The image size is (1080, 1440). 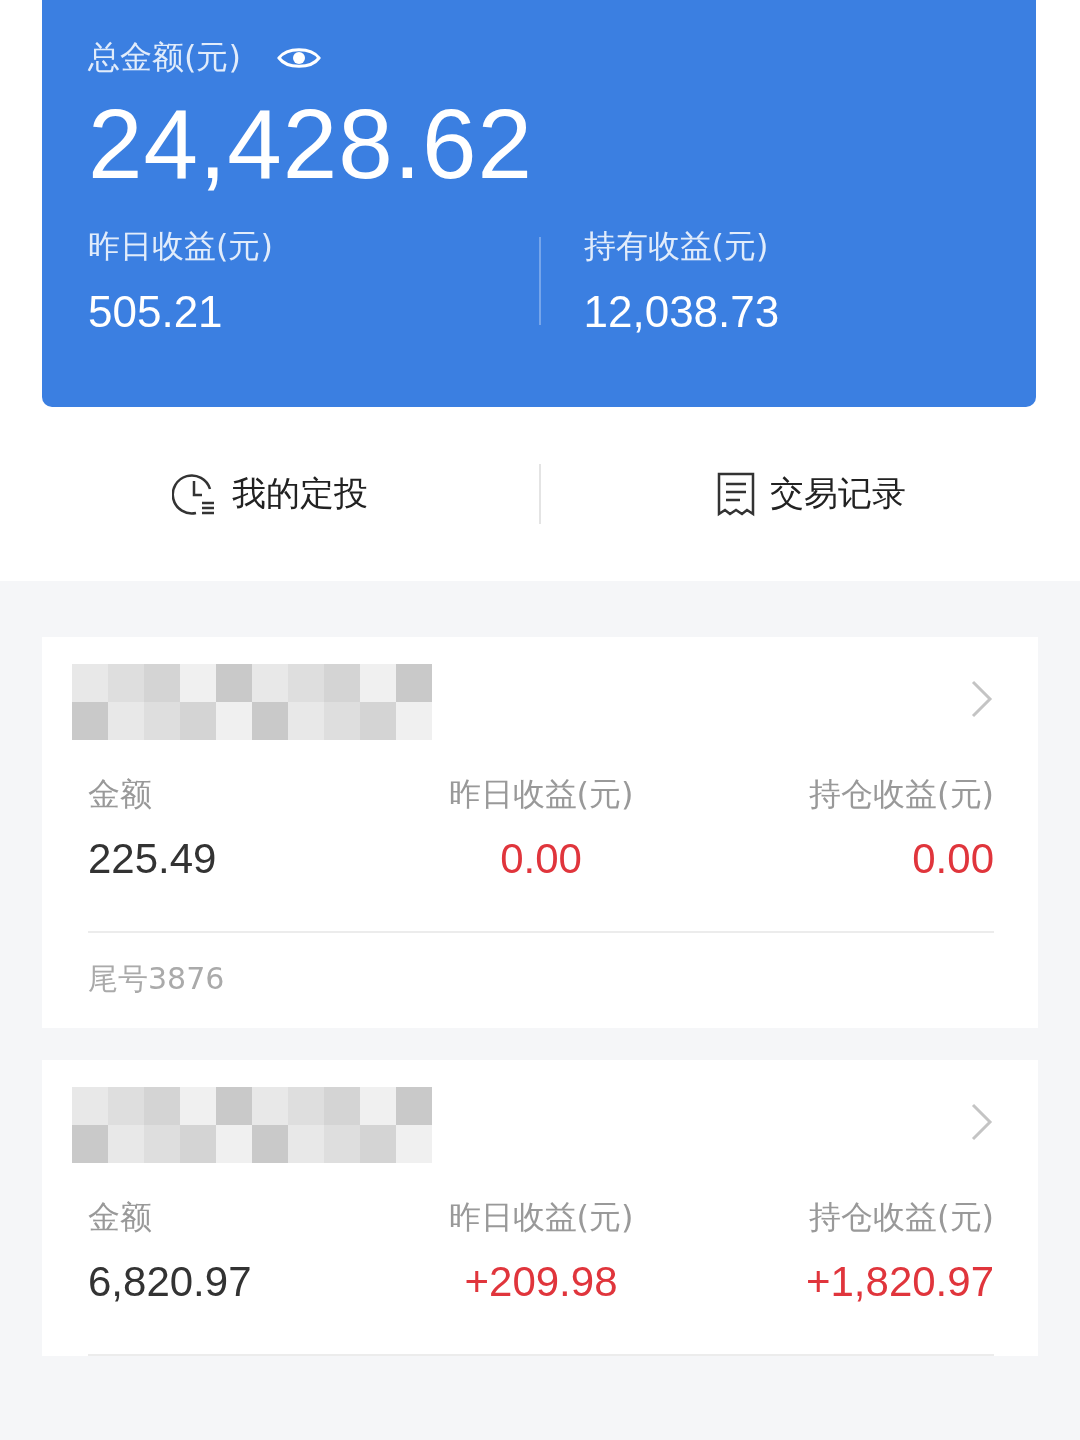 I want to click on yesterday-value: 0.00, so click(x=541, y=859).